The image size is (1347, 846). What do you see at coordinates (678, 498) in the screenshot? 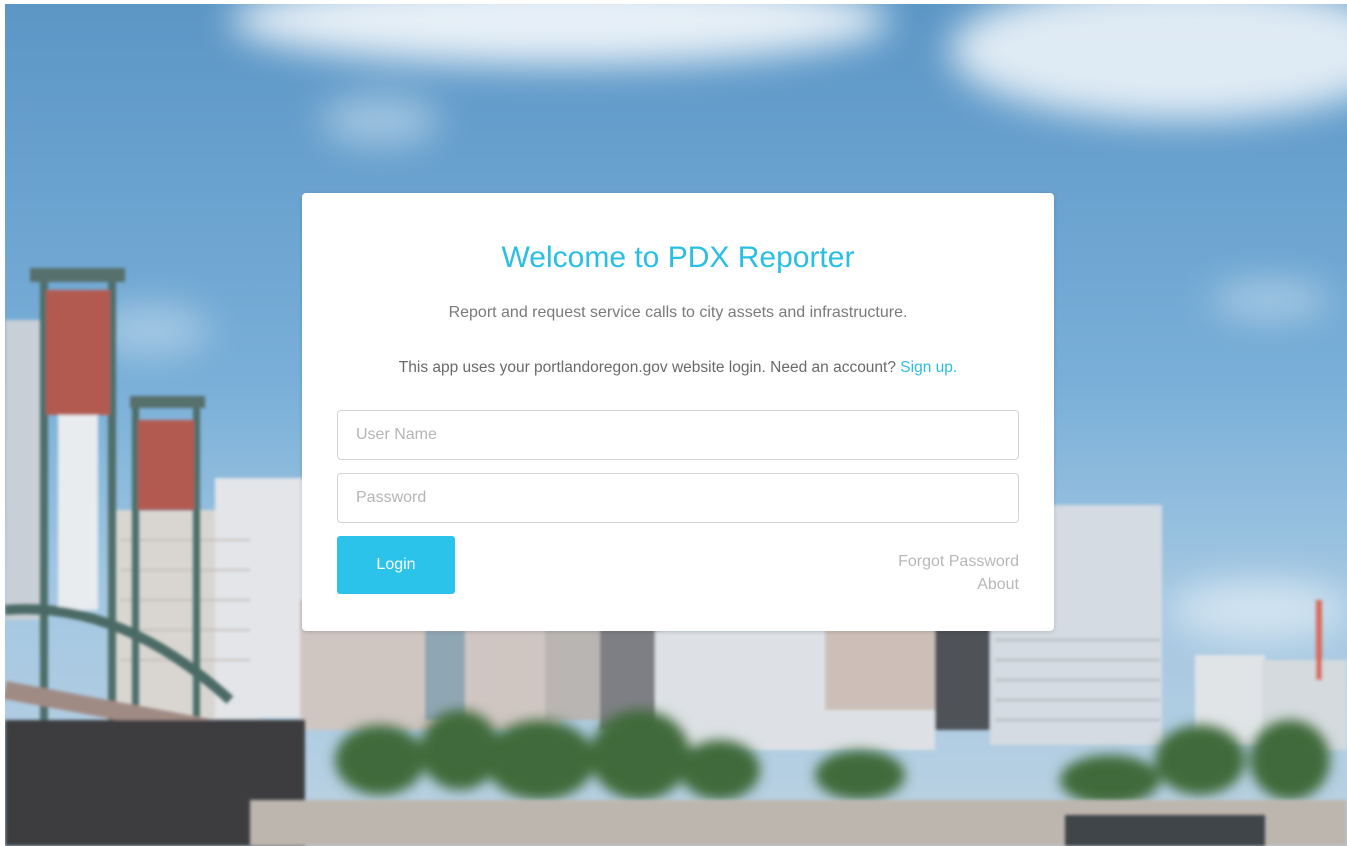
I see `password-input` at bounding box center [678, 498].